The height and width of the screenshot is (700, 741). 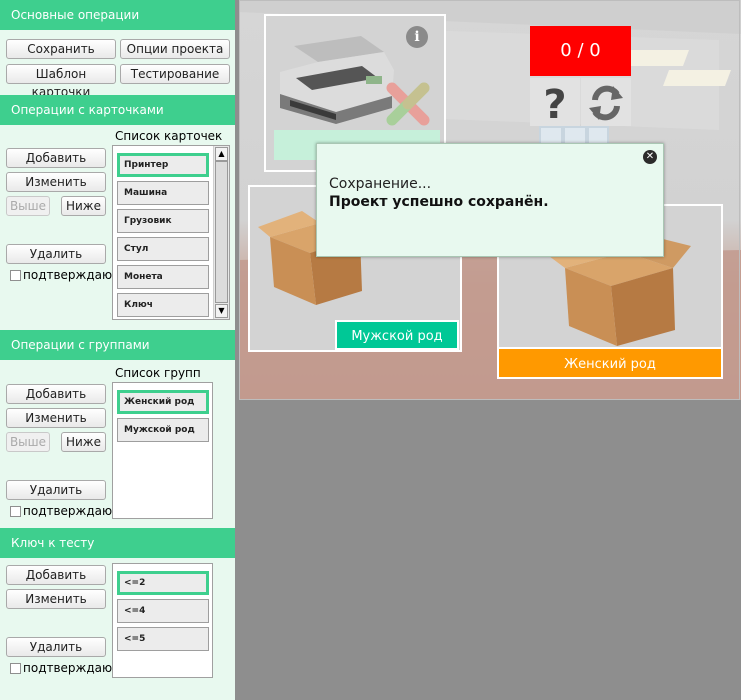 What do you see at coordinates (56, 418) in the screenshot?
I see `group-edit-button: Изменить` at bounding box center [56, 418].